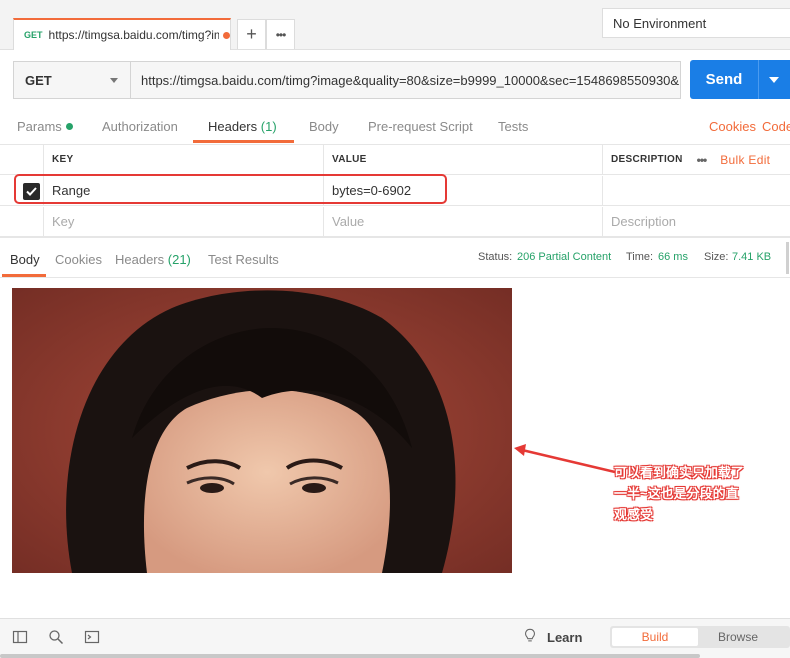  Describe the element at coordinates (395, 638) in the screenshot. I see `status-bar: Learn Build Browse` at that location.